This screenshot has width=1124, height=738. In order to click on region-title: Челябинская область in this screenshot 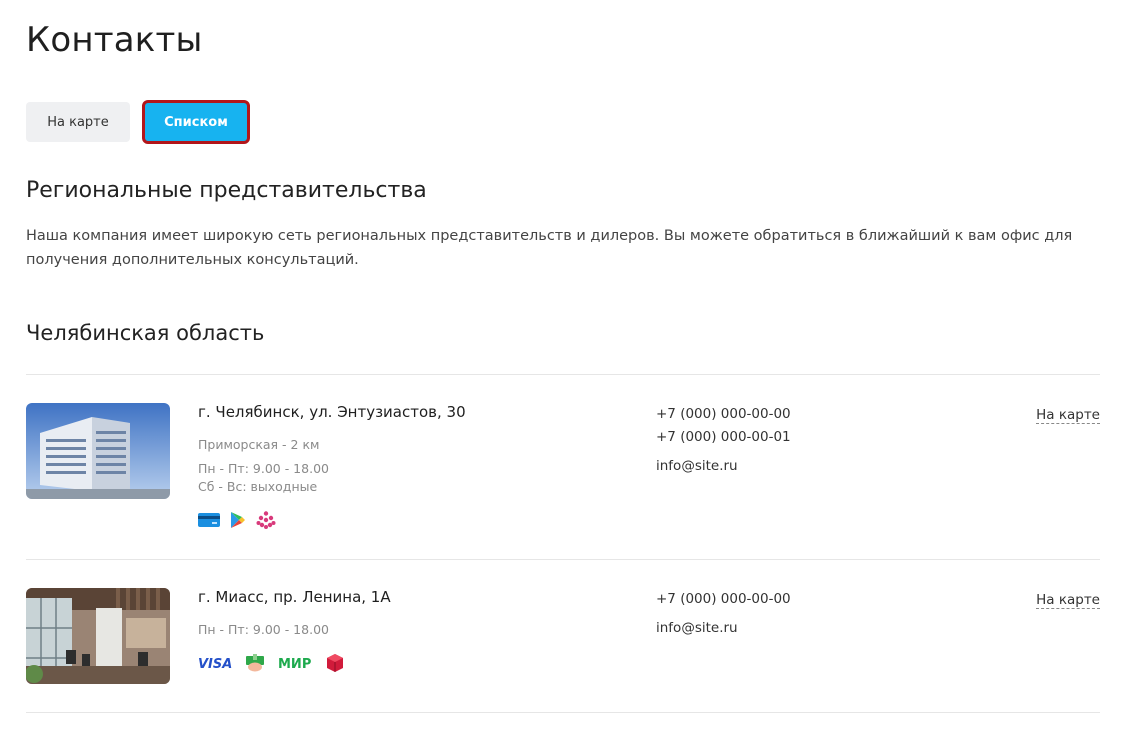, I will do `click(145, 333)`.